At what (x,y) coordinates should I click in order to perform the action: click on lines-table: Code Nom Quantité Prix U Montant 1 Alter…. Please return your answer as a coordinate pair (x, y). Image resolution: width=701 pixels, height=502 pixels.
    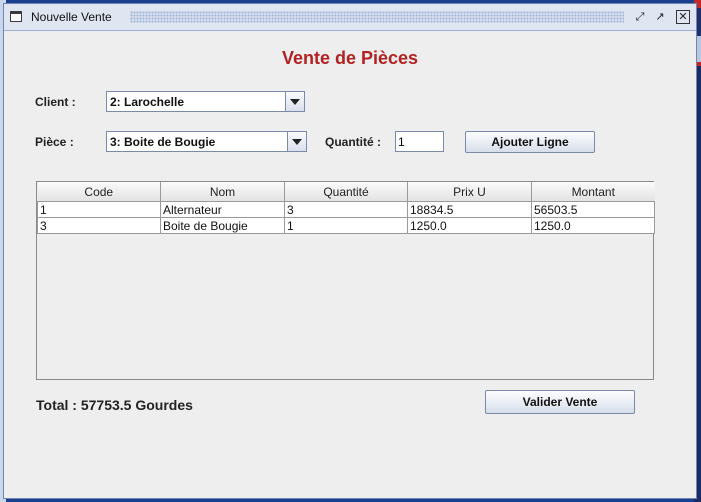
    Looking at the image, I should click on (346, 208).